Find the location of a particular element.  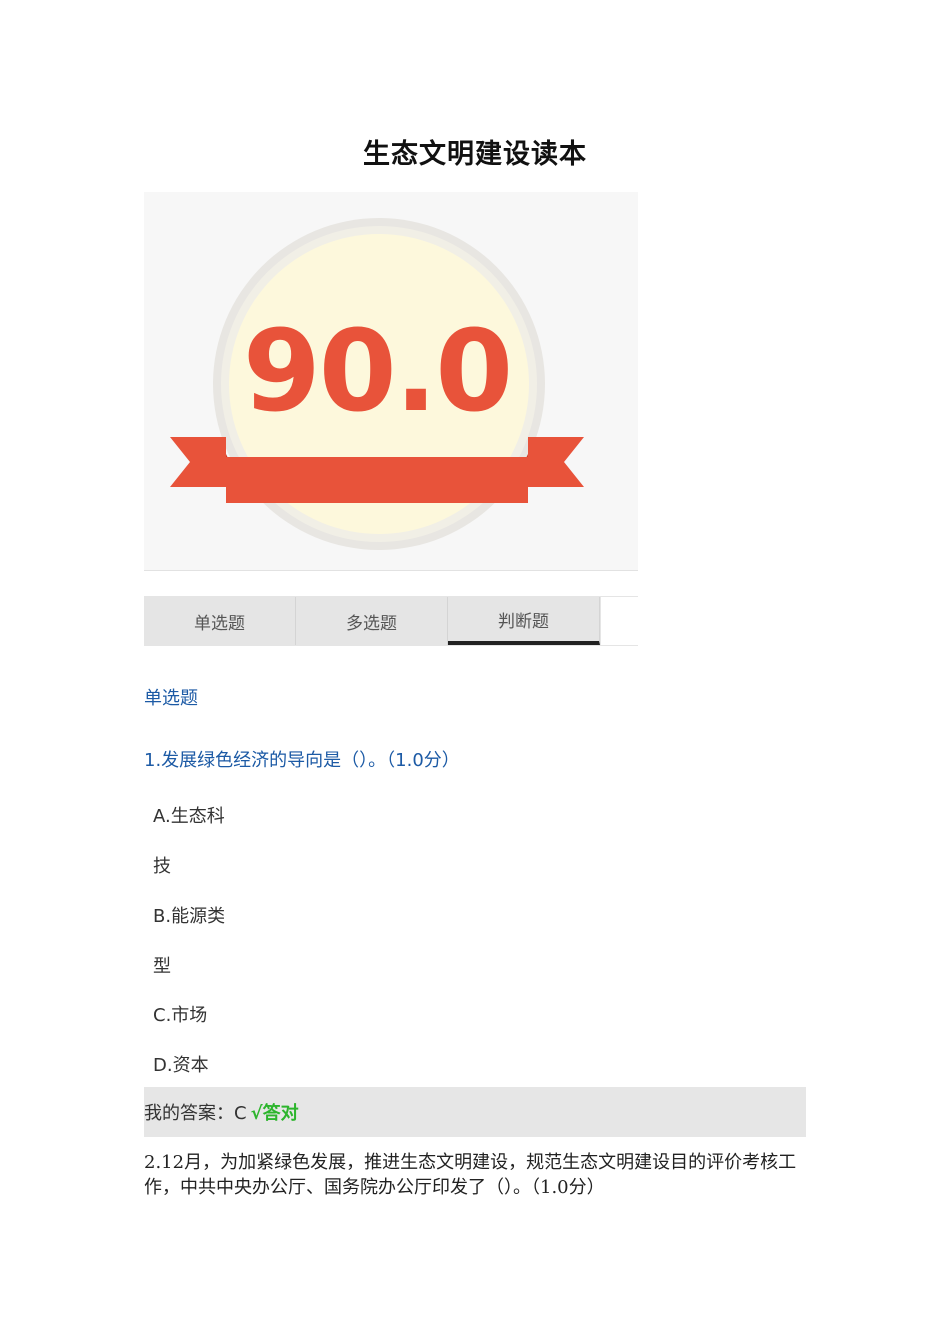

section-heading: 单选题 is located at coordinates (171, 698).